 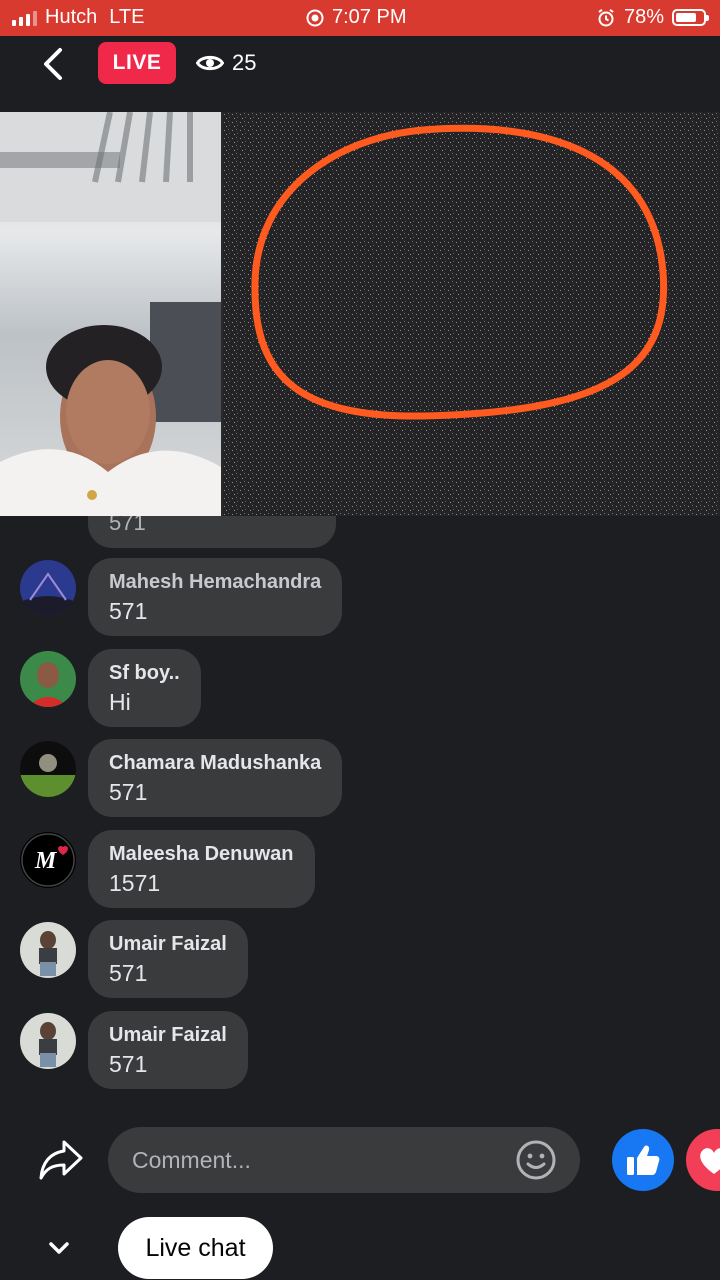 I want to click on network-label: LTE, so click(x=127, y=17).